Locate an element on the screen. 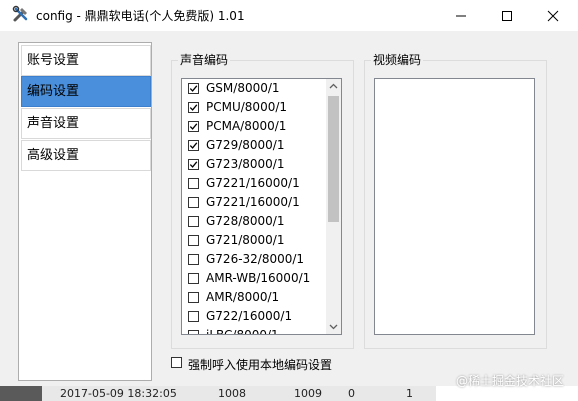  scroll-up-button is located at coordinates (333, 86).